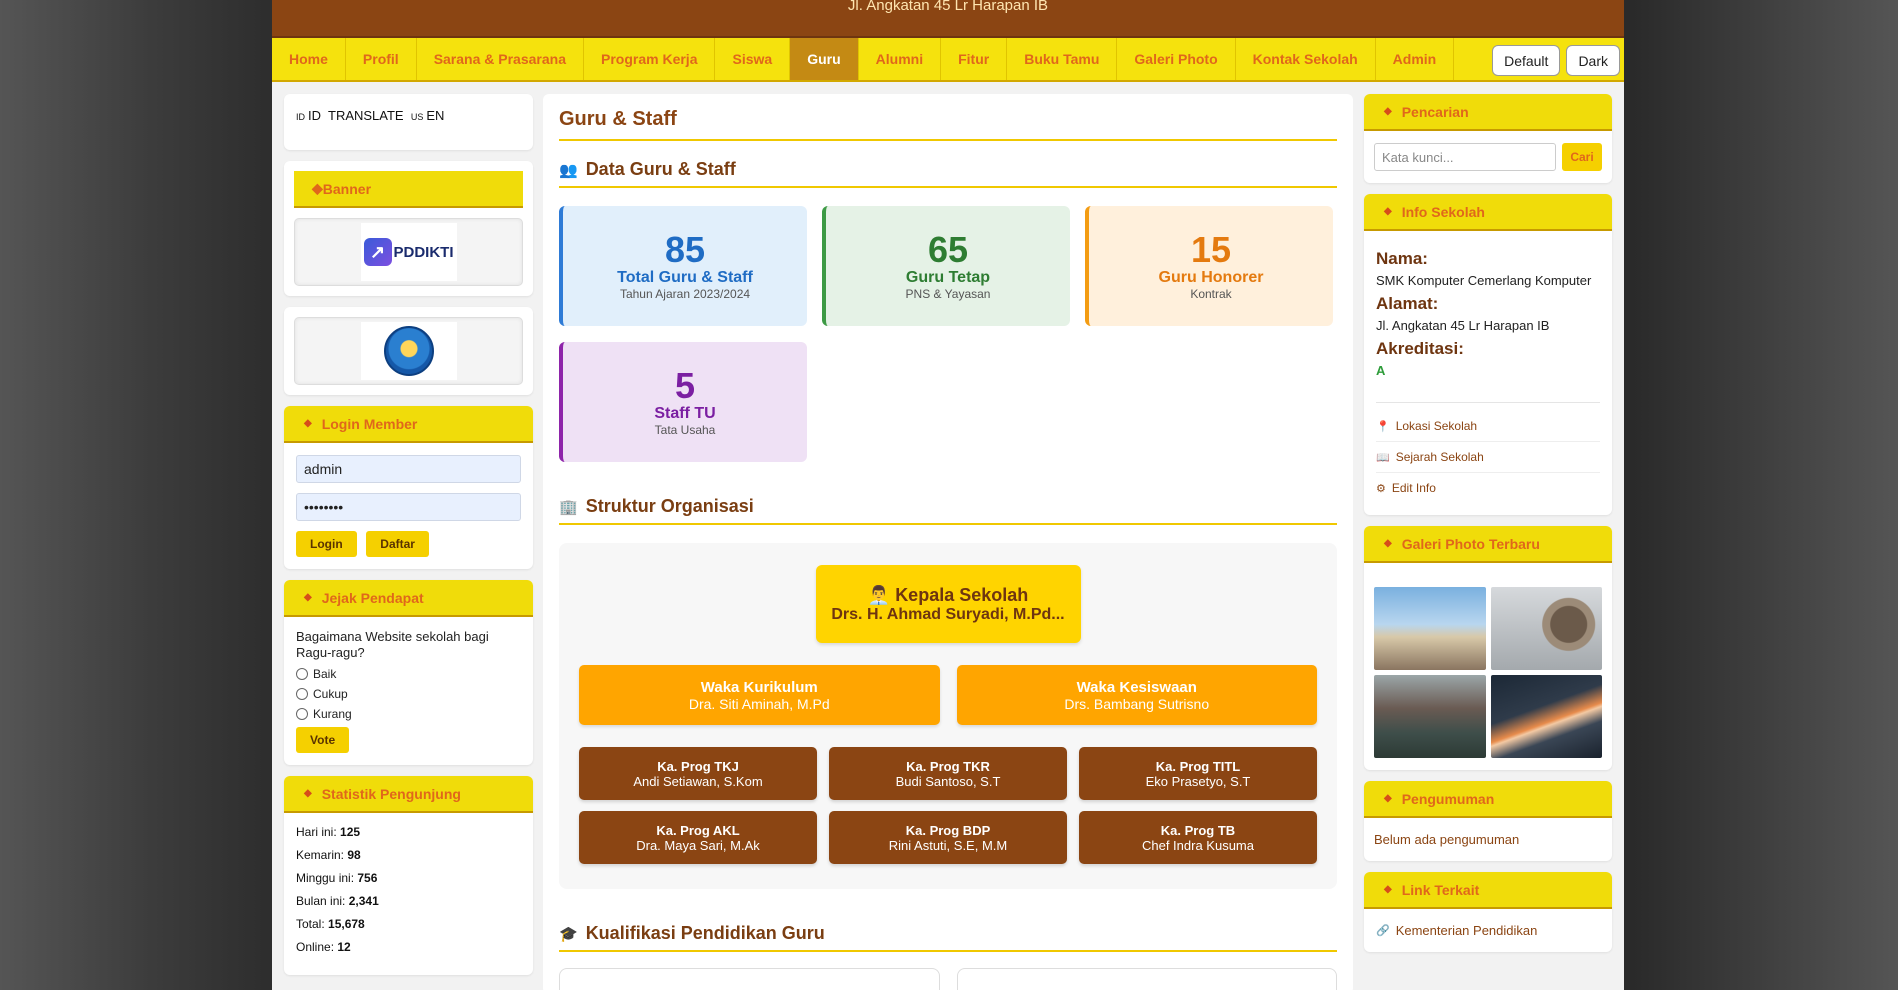 The height and width of the screenshot is (990, 1898). What do you see at coordinates (1546, 716) in the screenshot?
I see `gallery-photo-light-trails` at bounding box center [1546, 716].